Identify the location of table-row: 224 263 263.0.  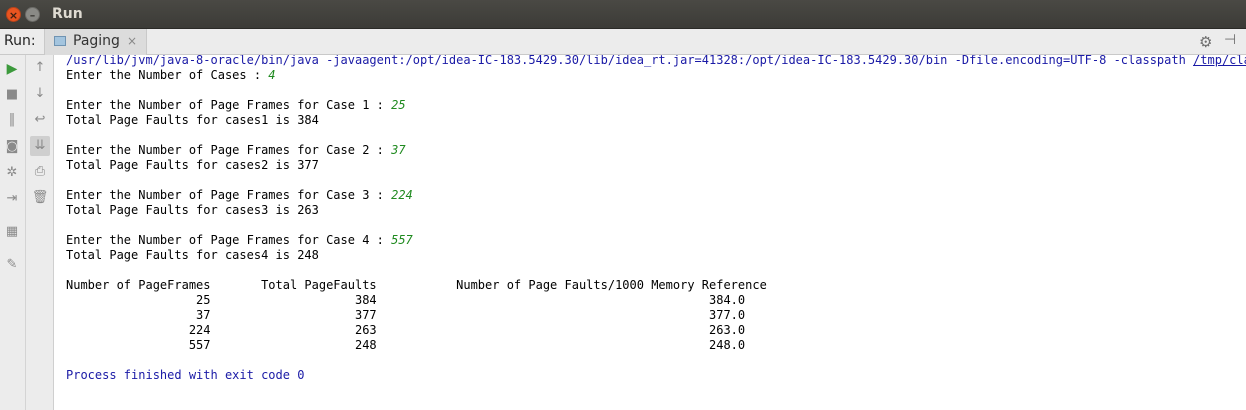
(406, 330).